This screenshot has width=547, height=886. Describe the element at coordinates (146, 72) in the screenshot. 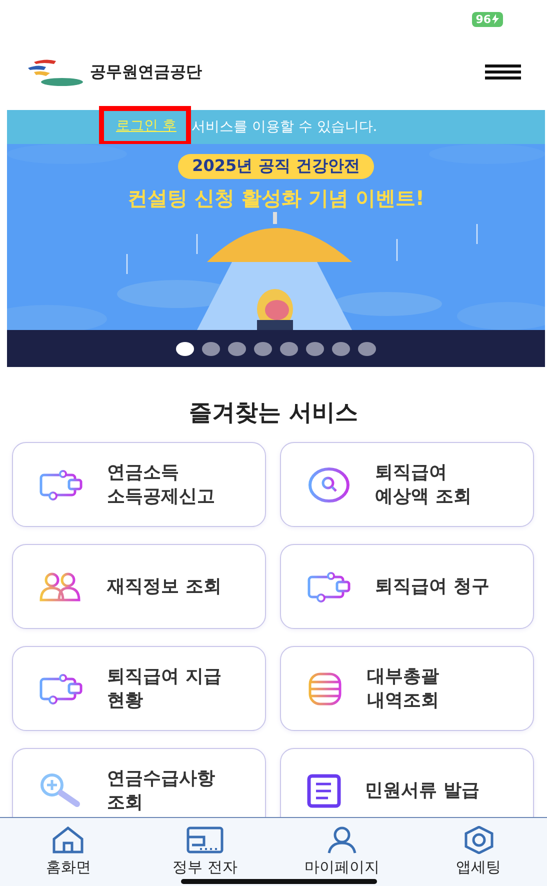

I see `logo-text: 공무원연금공단` at that location.